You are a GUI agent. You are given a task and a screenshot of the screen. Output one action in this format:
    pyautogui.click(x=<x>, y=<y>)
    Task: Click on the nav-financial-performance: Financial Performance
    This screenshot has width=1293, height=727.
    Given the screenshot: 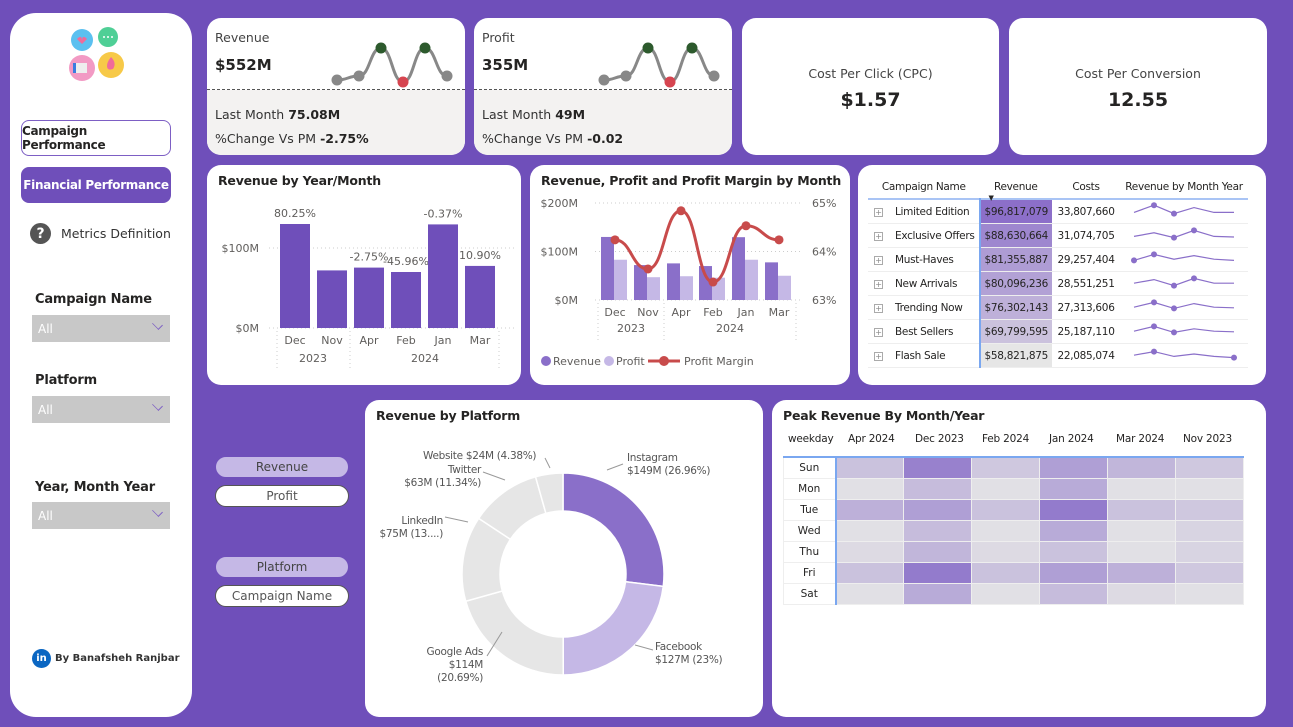 What is the action you would take?
    pyautogui.click(x=96, y=185)
    